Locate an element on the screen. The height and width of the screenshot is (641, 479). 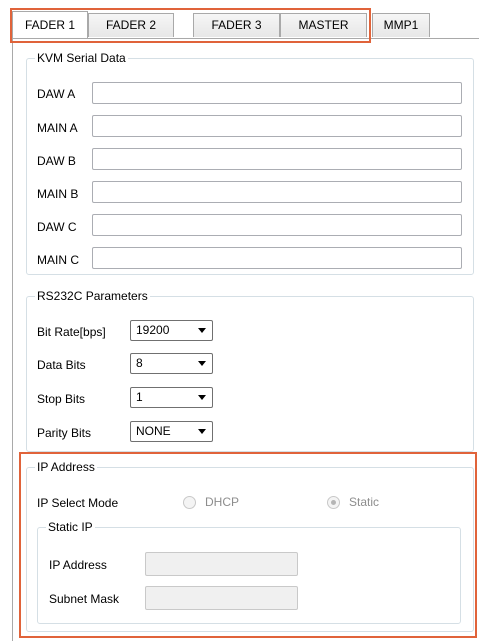
tab-label: MMP1 is located at coordinates (401, 25).